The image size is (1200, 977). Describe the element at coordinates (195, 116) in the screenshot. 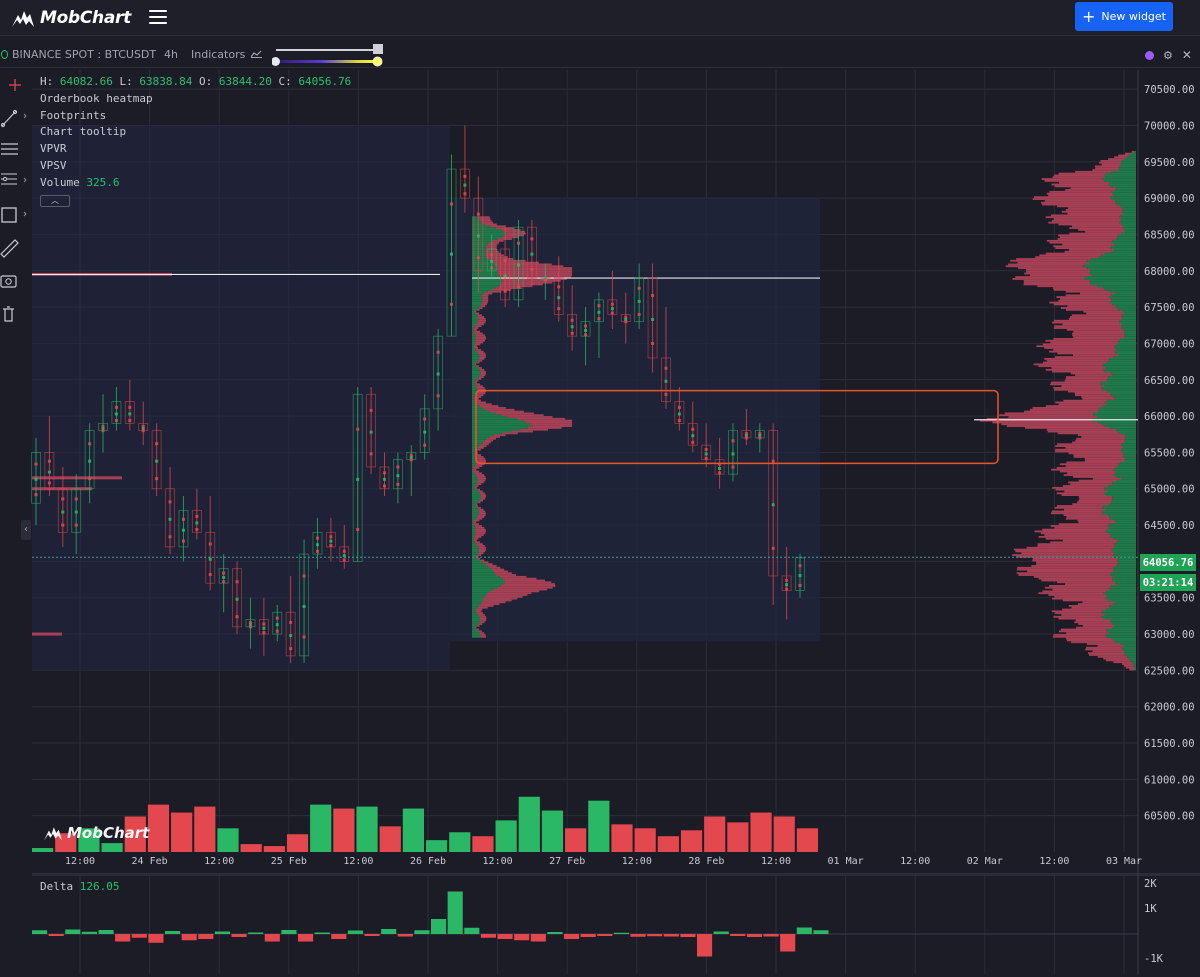

I see `legend-item-footprints: Footprints` at that location.